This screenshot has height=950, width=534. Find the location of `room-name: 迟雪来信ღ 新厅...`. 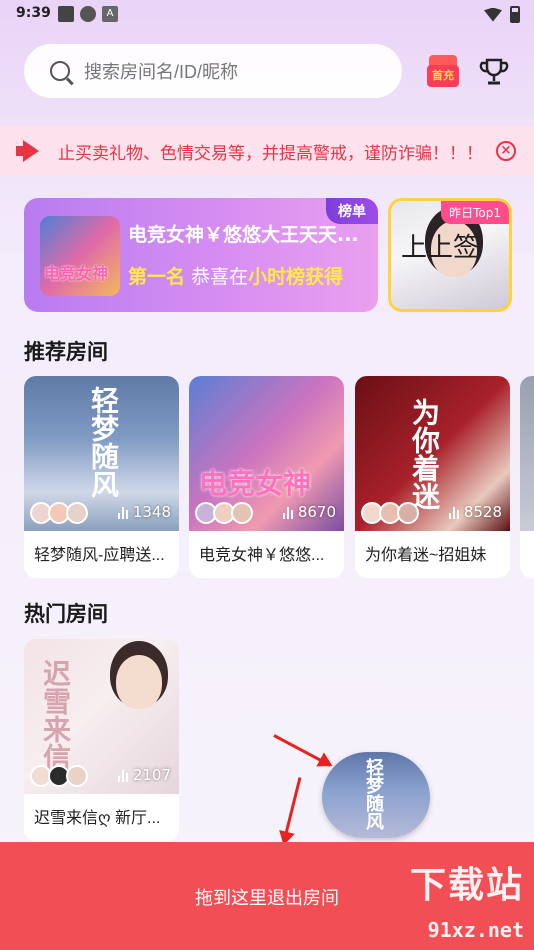

room-name: 迟雪来信ღ 新厅... is located at coordinates (97, 818).